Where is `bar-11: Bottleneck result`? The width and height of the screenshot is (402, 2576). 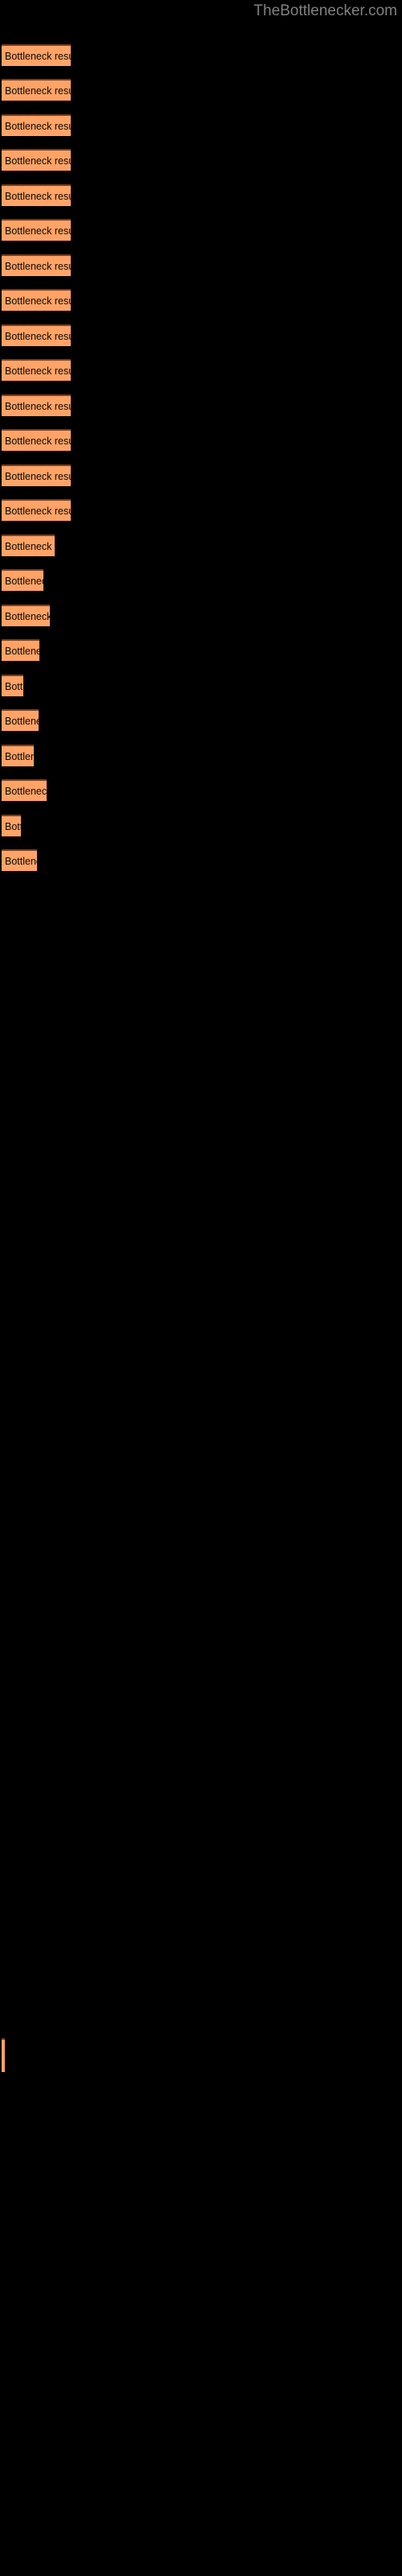
bar-11: Bottleneck result is located at coordinates (36, 405).